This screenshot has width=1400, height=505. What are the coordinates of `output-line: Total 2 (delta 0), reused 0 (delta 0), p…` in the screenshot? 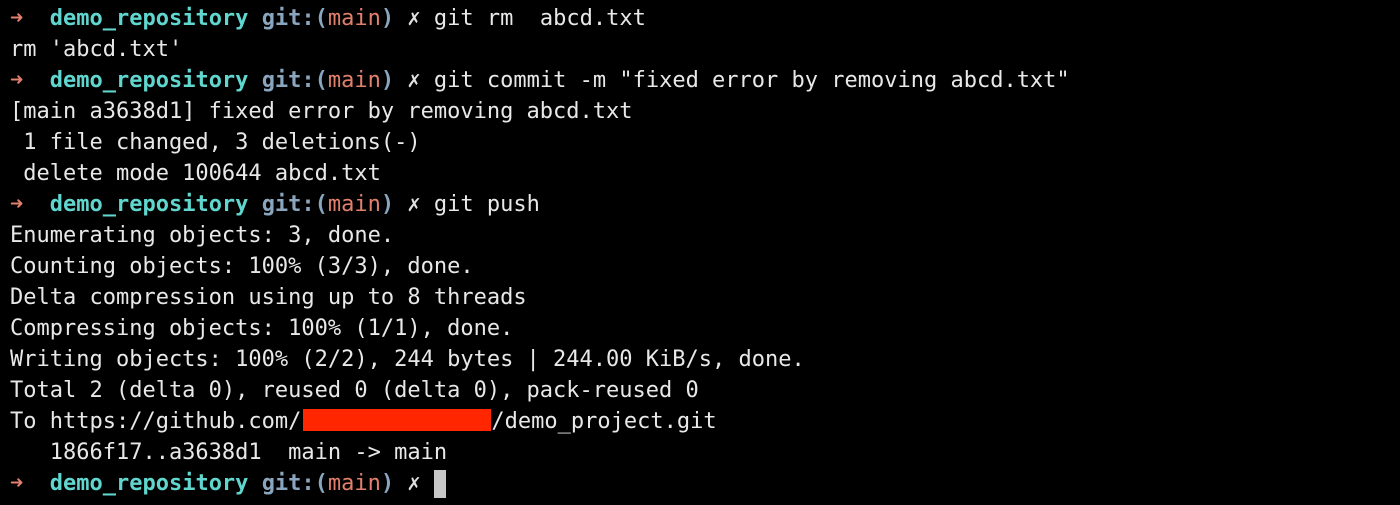 It's located at (354, 390).